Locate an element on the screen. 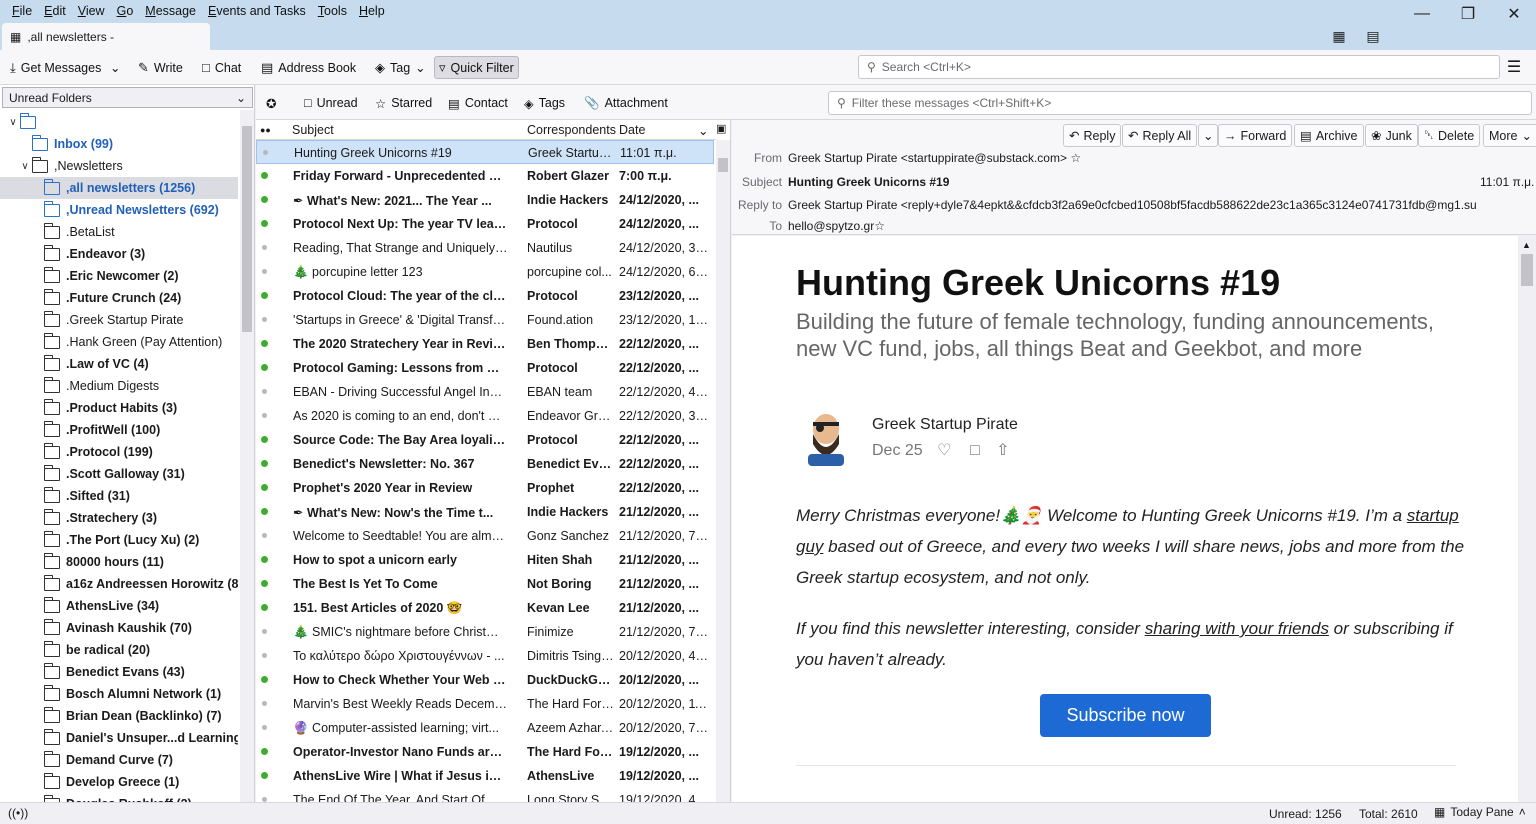  menu-go: Go is located at coordinates (125, 11).